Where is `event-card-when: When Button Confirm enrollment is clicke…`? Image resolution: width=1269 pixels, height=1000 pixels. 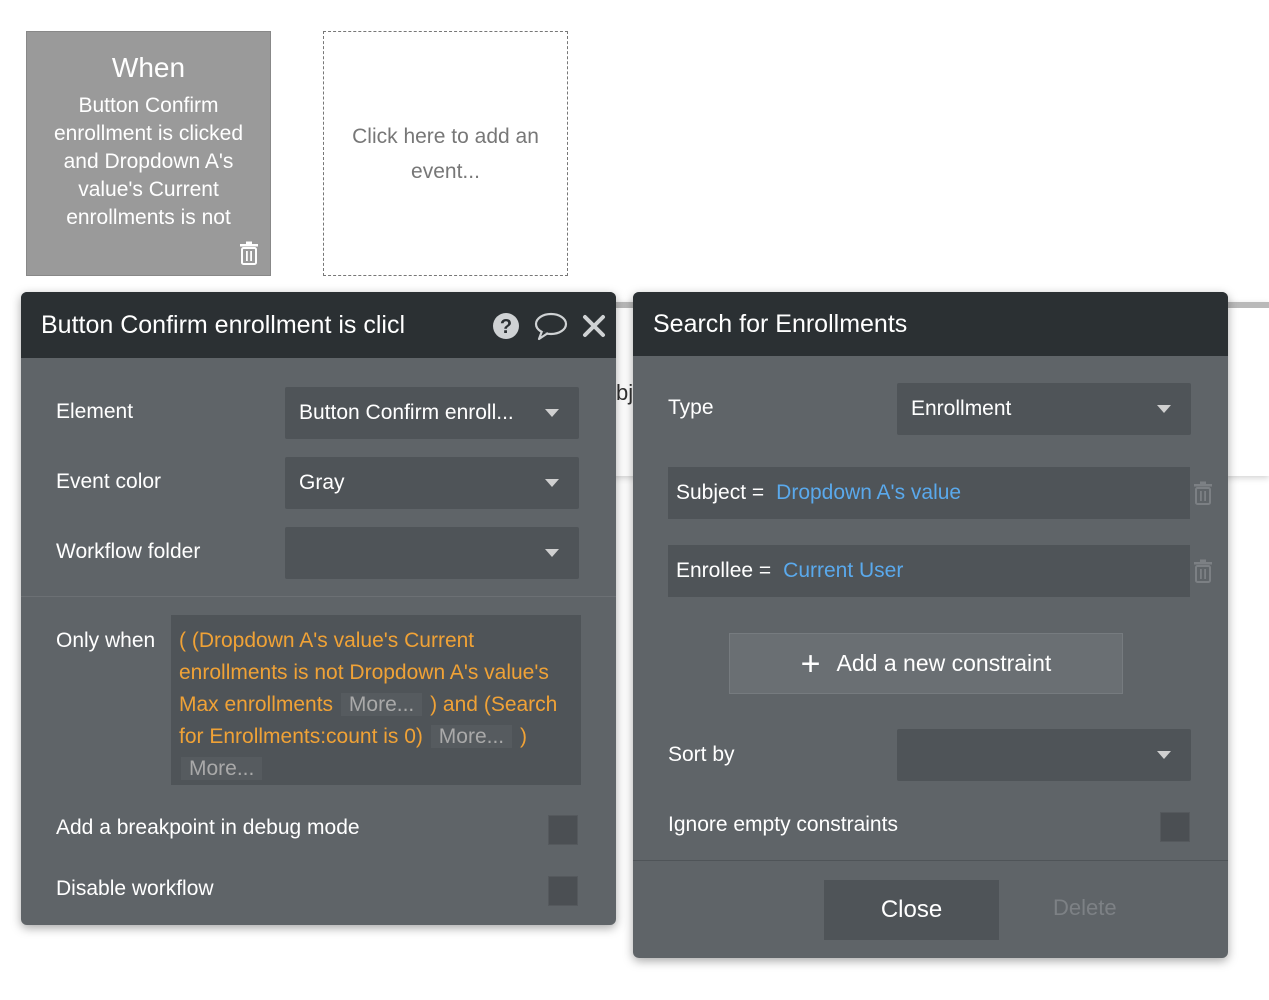
event-card-when: When Button Confirm enrollment is clicke… is located at coordinates (148, 153).